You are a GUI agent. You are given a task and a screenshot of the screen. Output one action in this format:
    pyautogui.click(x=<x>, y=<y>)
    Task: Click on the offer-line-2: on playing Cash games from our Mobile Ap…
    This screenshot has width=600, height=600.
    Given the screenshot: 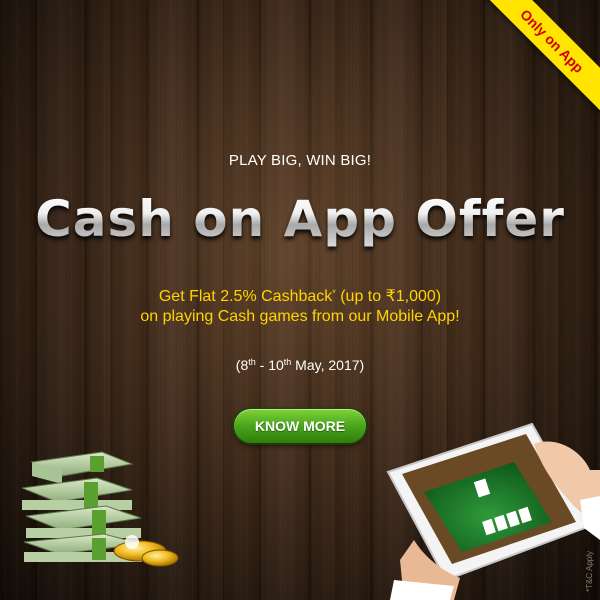 What is the action you would take?
    pyautogui.click(x=300, y=316)
    